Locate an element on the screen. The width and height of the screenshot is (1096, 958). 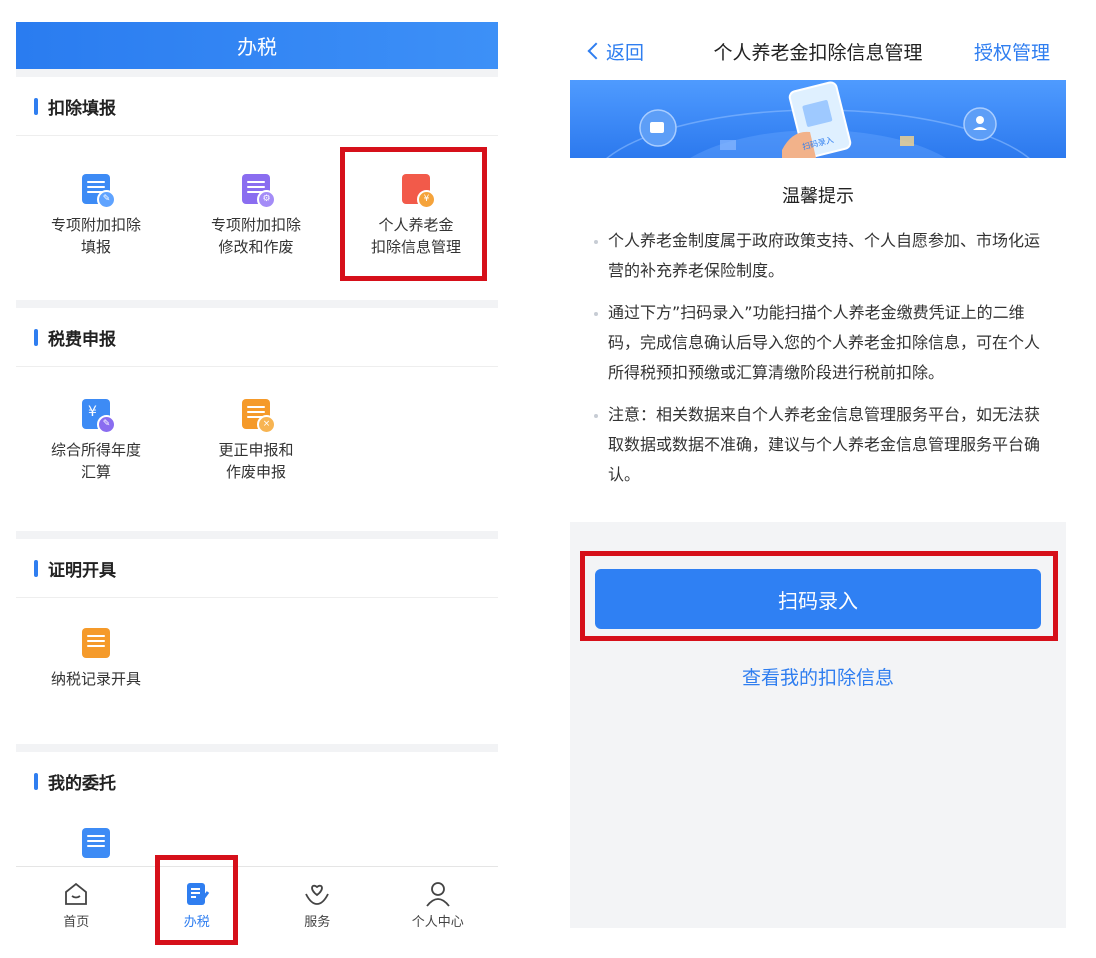
yuan-doc-icon: ¥ ✎ is located at coordinates (99, 416).